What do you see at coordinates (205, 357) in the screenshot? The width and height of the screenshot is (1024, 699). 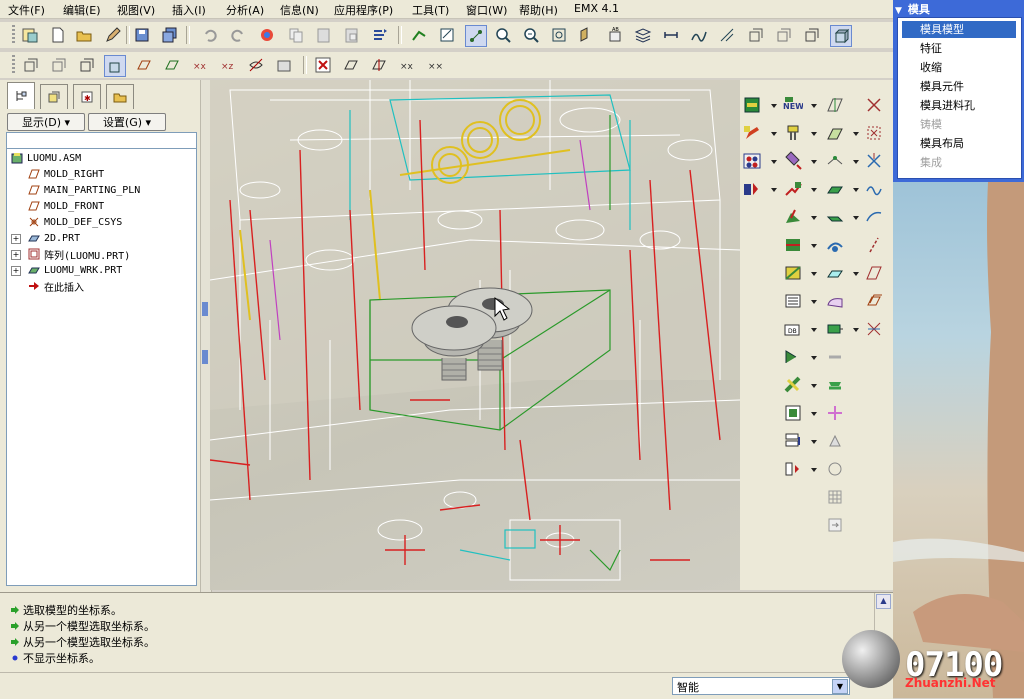 I see `expand-arrow-icon` at bounding box center [205, 357].